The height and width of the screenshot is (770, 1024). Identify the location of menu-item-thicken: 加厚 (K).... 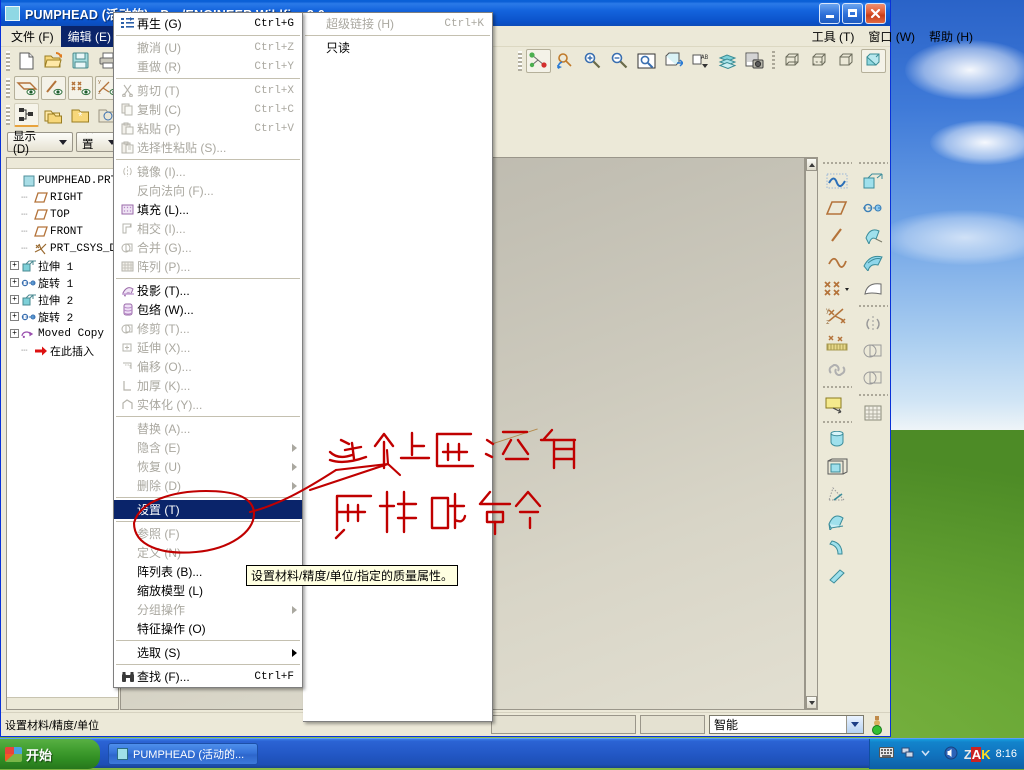
(208, 385).